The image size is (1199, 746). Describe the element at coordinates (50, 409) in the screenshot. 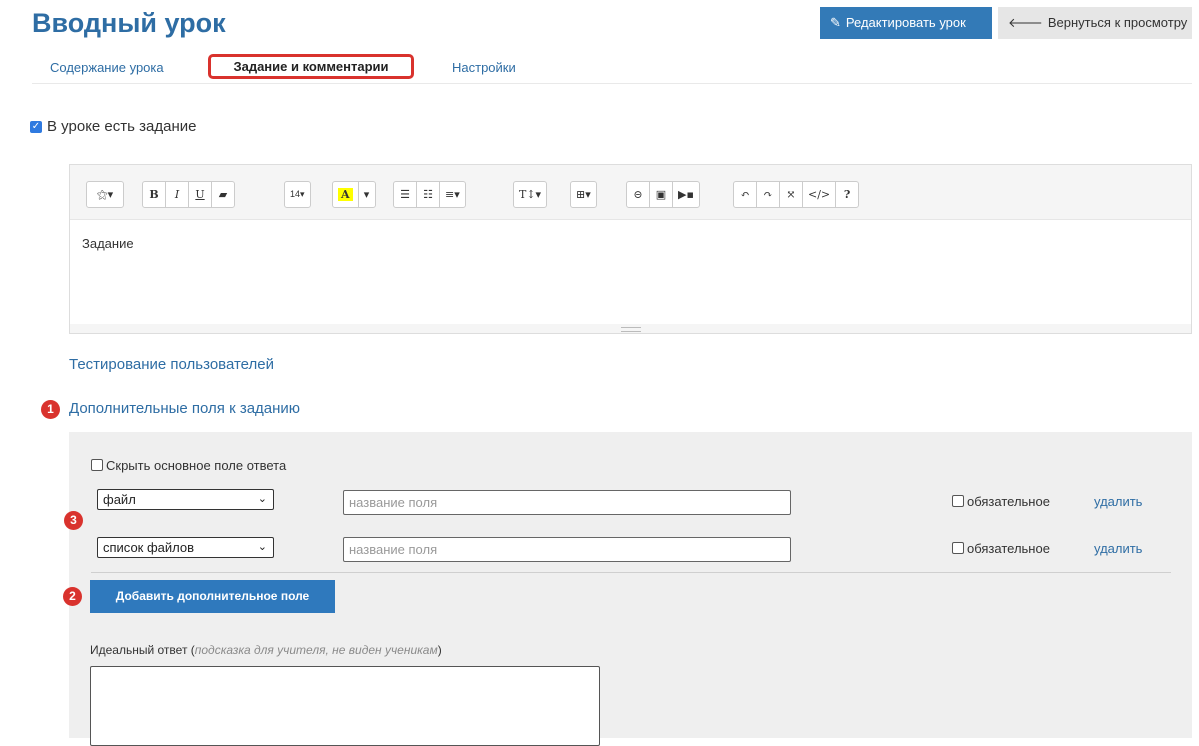

I see `annotation-badge-1: 1` at that location.